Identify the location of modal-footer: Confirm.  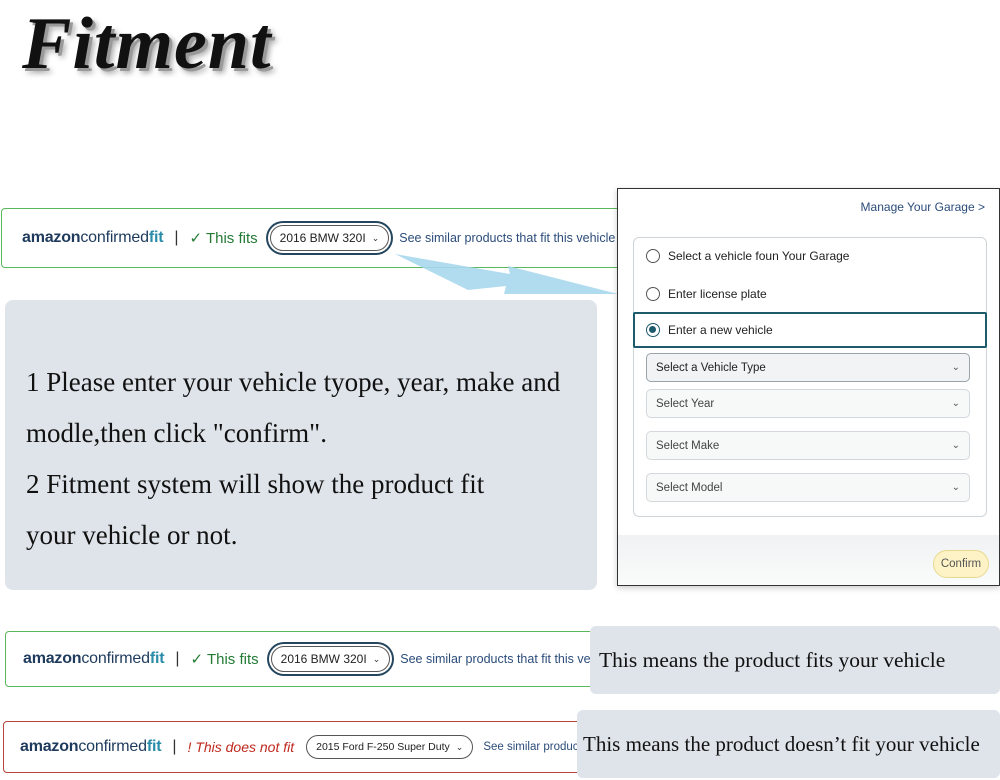
(808, 560).